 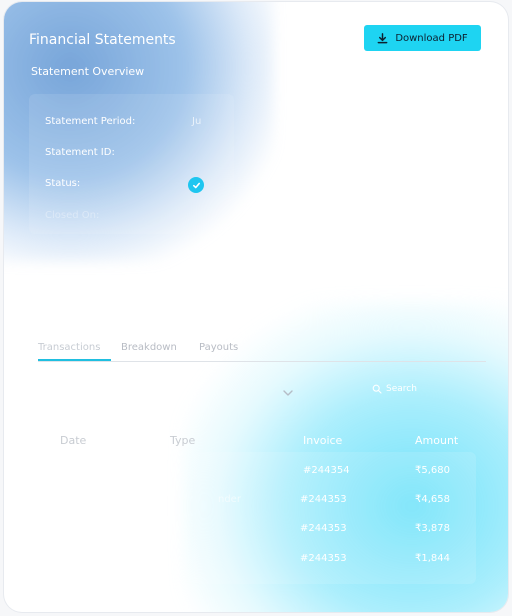 What do you see at coordinates (69, 347) in the screenshot?
I see `tab-transactions: Transactions` at bounding box center [69, 347].